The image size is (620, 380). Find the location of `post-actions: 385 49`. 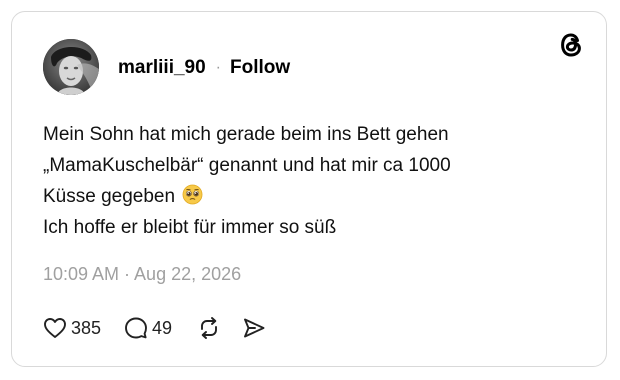

post-actions: 385 49 is located at coordinates (154, 328).